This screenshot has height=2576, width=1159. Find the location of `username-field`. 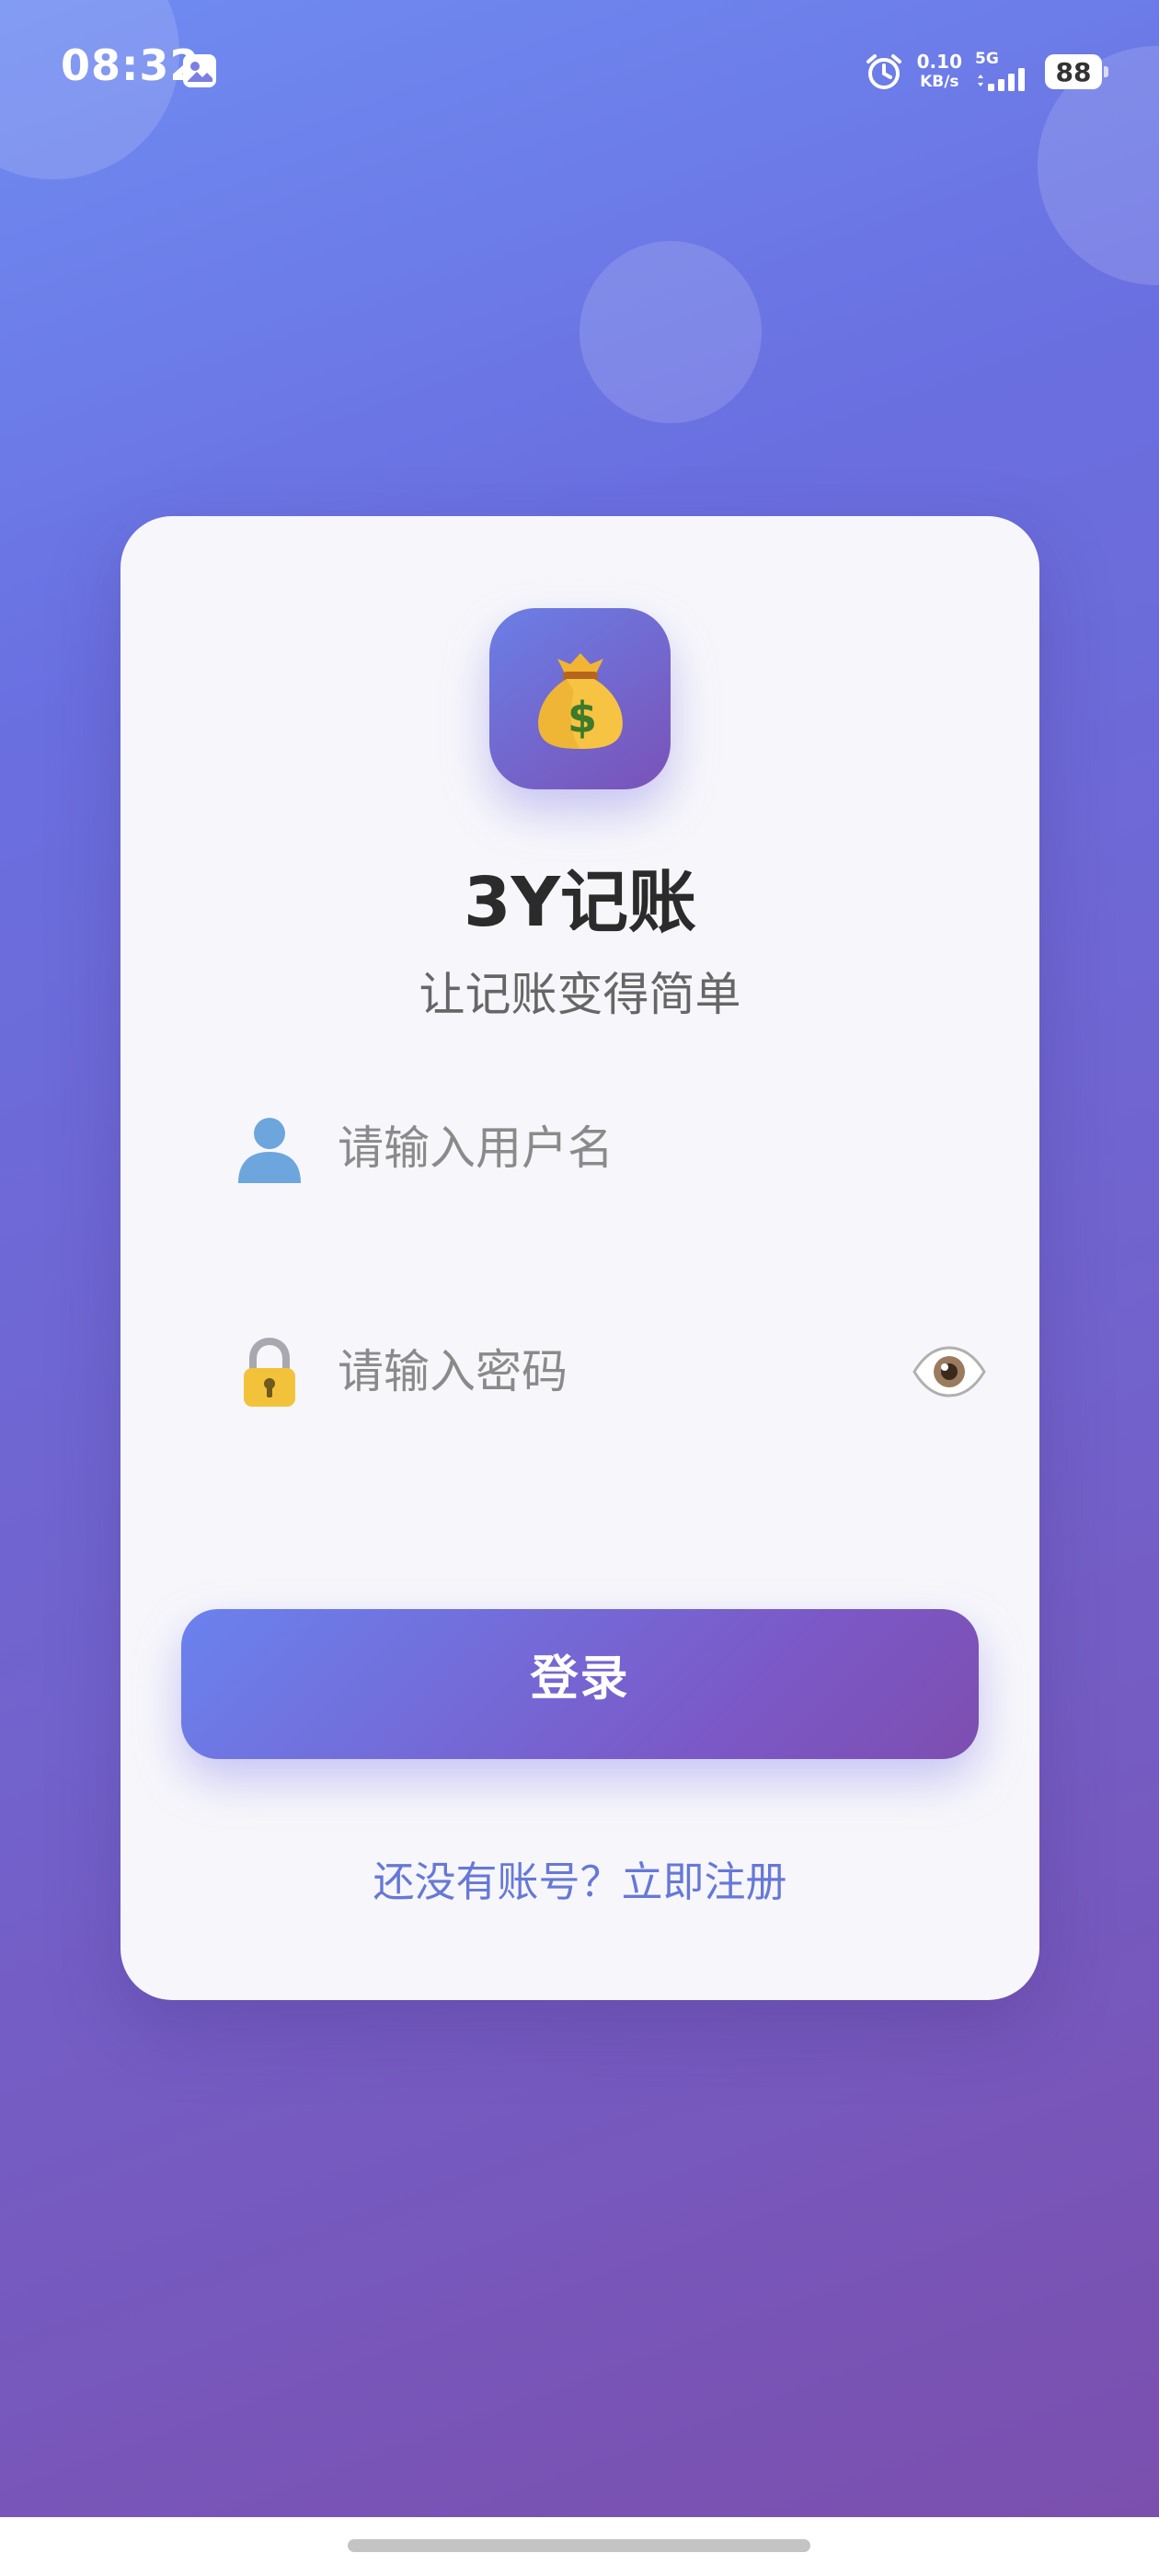

username-field is located at coordinates (580, 1148).